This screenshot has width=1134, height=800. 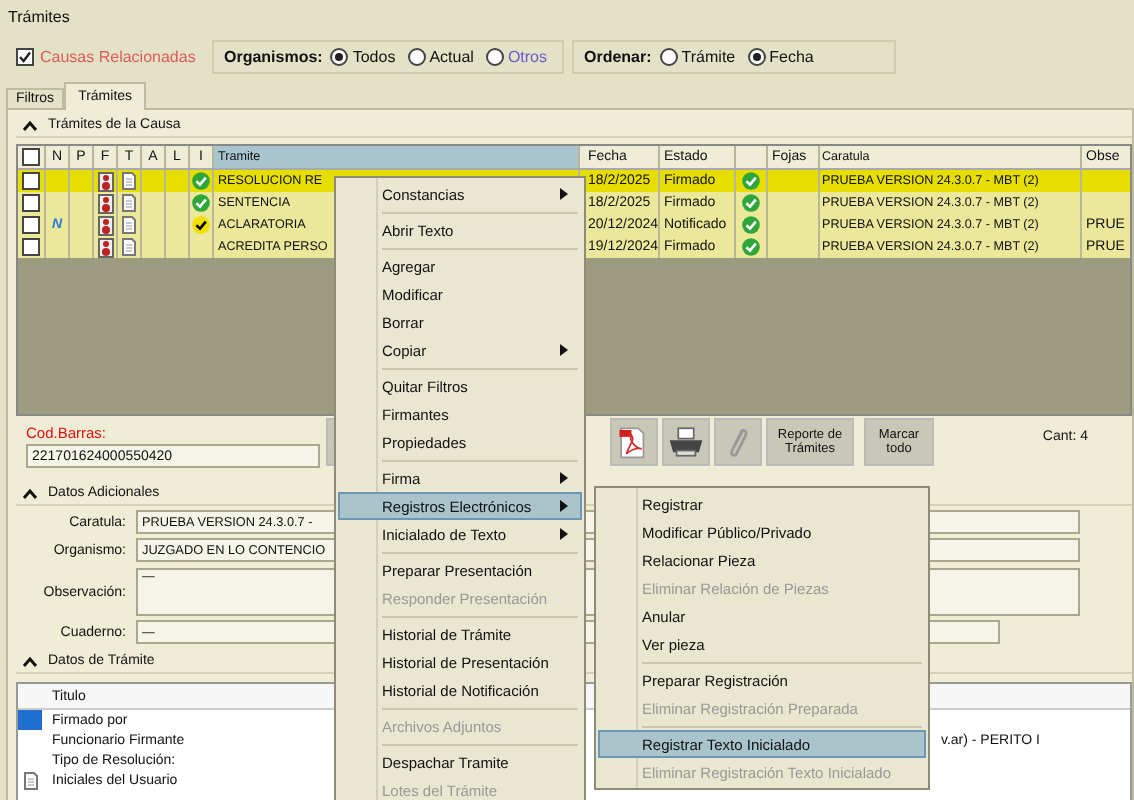 I want to click on window-title: Trámites, so click(x=39, y=18).